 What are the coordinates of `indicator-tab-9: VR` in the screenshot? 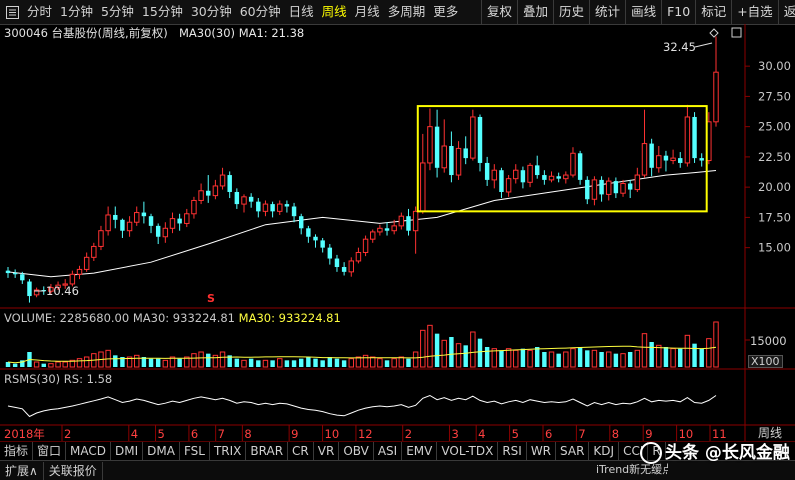 It's located at (327, 451).